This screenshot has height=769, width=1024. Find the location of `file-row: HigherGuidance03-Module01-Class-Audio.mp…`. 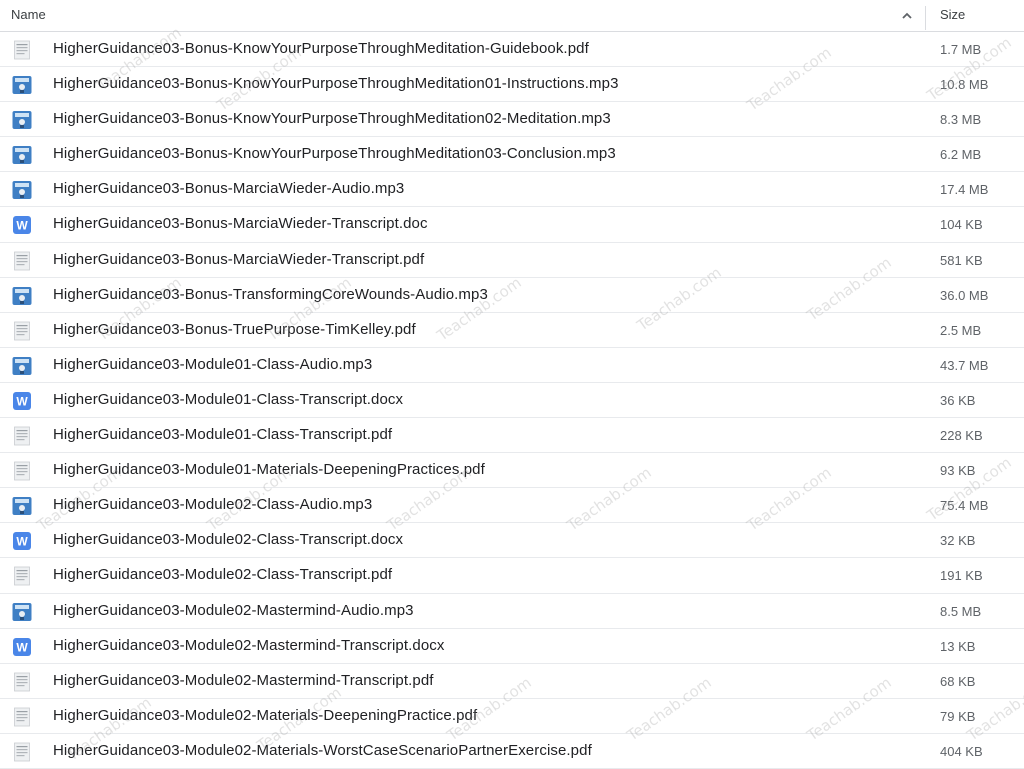

file-row: HigherGuidance03-Module01-Class-Audio.mp… is located at coordinates (512, 365).